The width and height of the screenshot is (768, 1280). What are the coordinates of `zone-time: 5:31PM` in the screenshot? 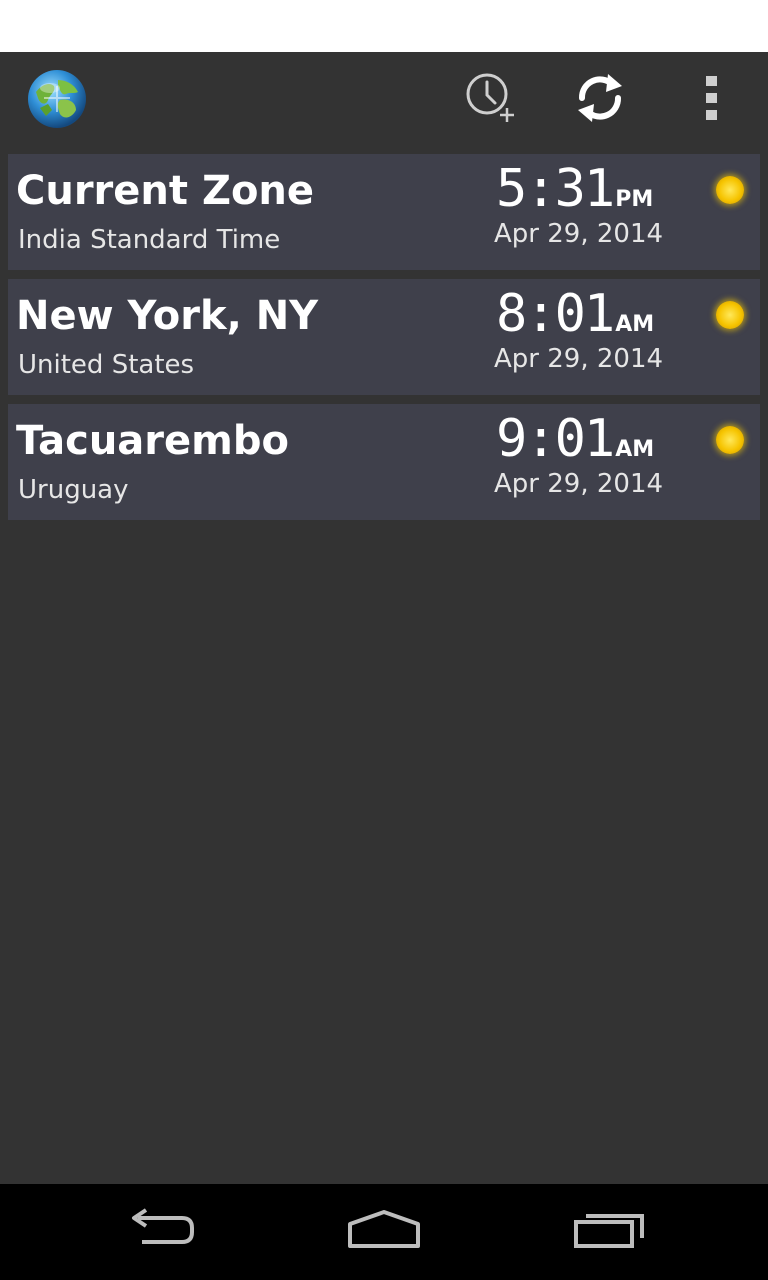 It's located at (575, 189).